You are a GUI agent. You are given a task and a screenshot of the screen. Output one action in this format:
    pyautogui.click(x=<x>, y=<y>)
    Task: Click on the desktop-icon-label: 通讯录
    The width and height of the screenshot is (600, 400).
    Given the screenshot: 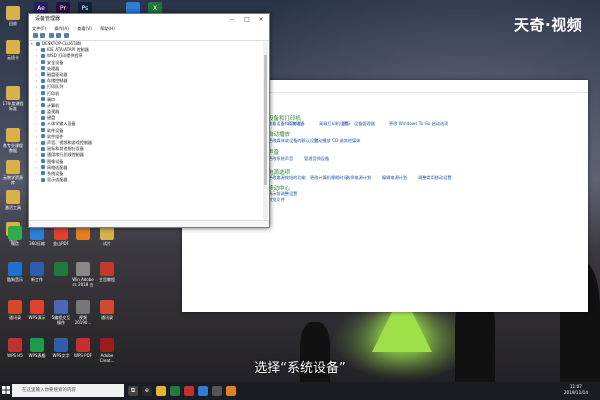 What is the action you would take?
    pyautogui.click(x=107, y=317)
    